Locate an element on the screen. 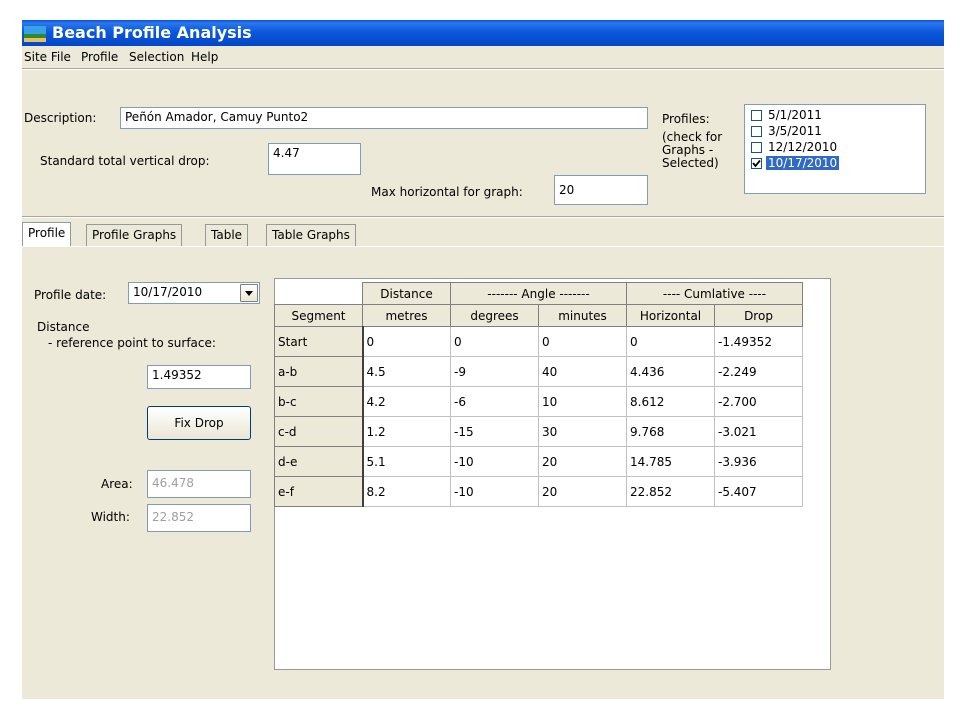 Image resolution: width=960 pixels, height=720 pixels. cell-horizontal: 8.612 is located at coordinates (670, 401).